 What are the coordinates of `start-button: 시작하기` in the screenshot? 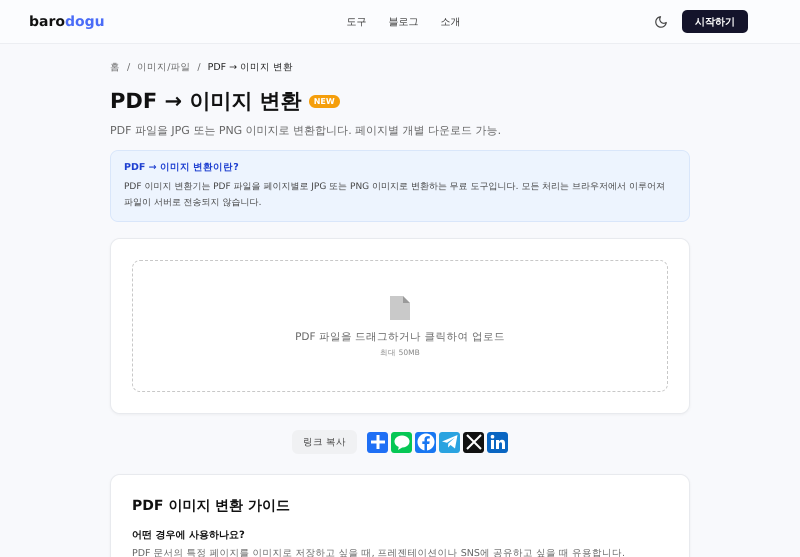 It's located at (715, 21).